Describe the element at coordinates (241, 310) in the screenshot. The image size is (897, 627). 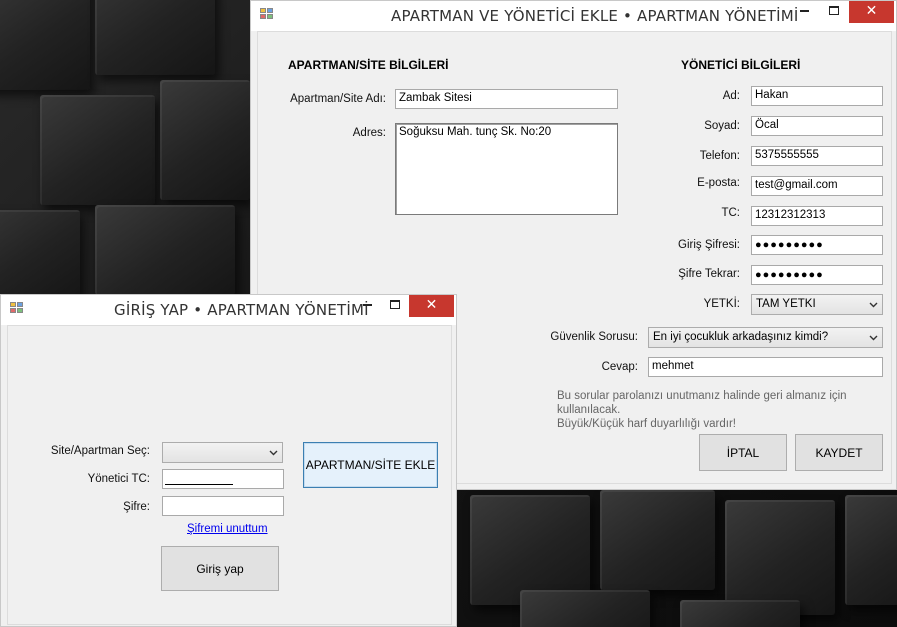
I see `window-title: GİRİŞ YAP • APARTMAN YÖNETİMİ` at that location.